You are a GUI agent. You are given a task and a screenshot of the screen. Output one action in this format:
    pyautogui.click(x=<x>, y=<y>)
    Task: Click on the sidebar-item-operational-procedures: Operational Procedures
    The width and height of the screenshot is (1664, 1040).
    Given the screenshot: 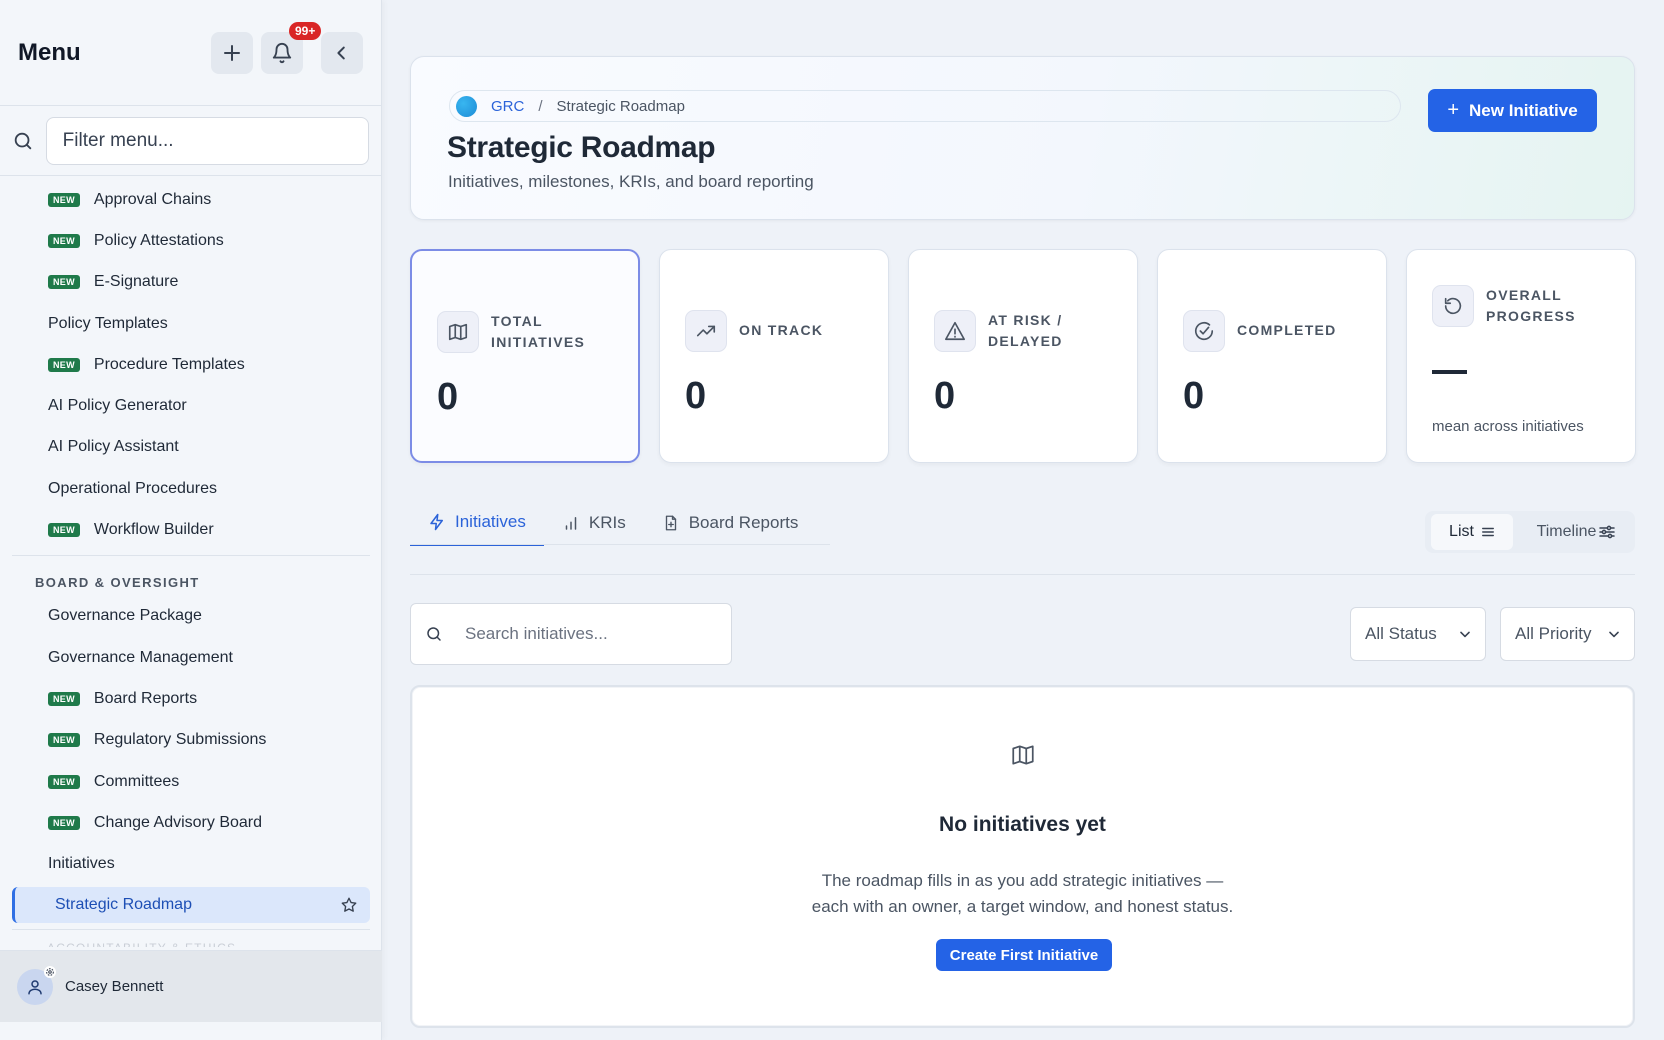 What is the action you would take?
    pyautogui.click(x=191, y=488)
    